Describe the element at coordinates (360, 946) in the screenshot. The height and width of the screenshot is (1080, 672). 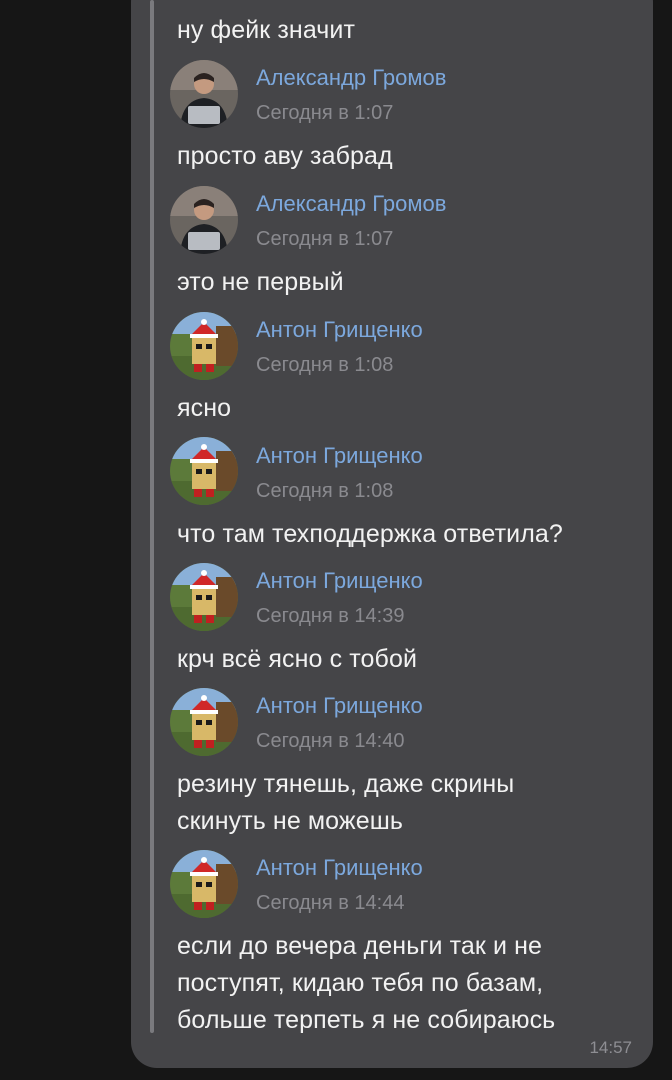
I see `message-text: если до вечера деньги так и не` at that location.